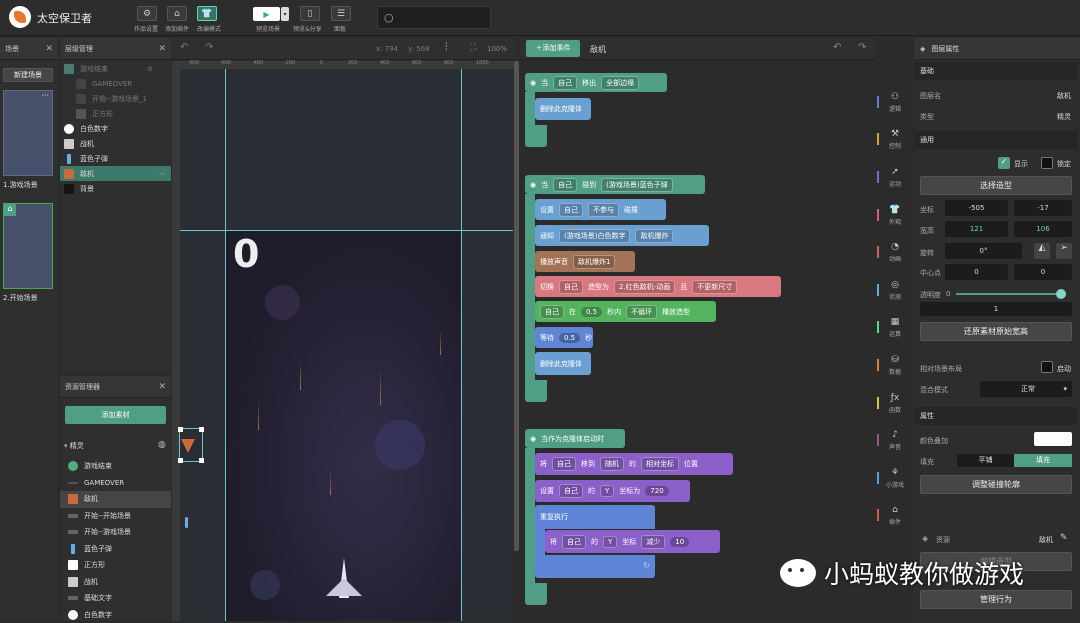 The height and width of the screenshot is (623, 1080). Describe the element at coordinates (162, 445) in the screenshot. I see `palette-icon: ◍` at that location.